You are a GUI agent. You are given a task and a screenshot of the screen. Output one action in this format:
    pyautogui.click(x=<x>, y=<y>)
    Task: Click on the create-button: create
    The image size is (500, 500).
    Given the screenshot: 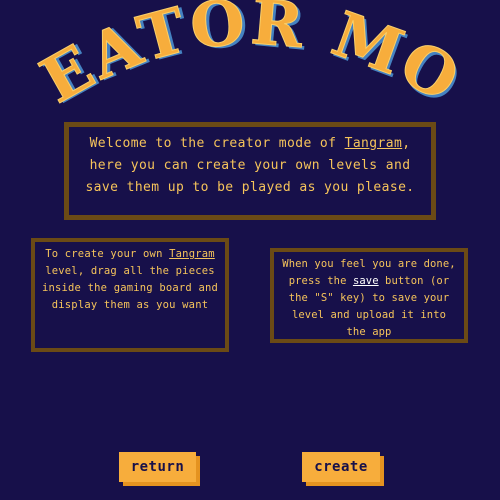 What is the action you would take?
    pyautogui.click(x=341, y=467)
    